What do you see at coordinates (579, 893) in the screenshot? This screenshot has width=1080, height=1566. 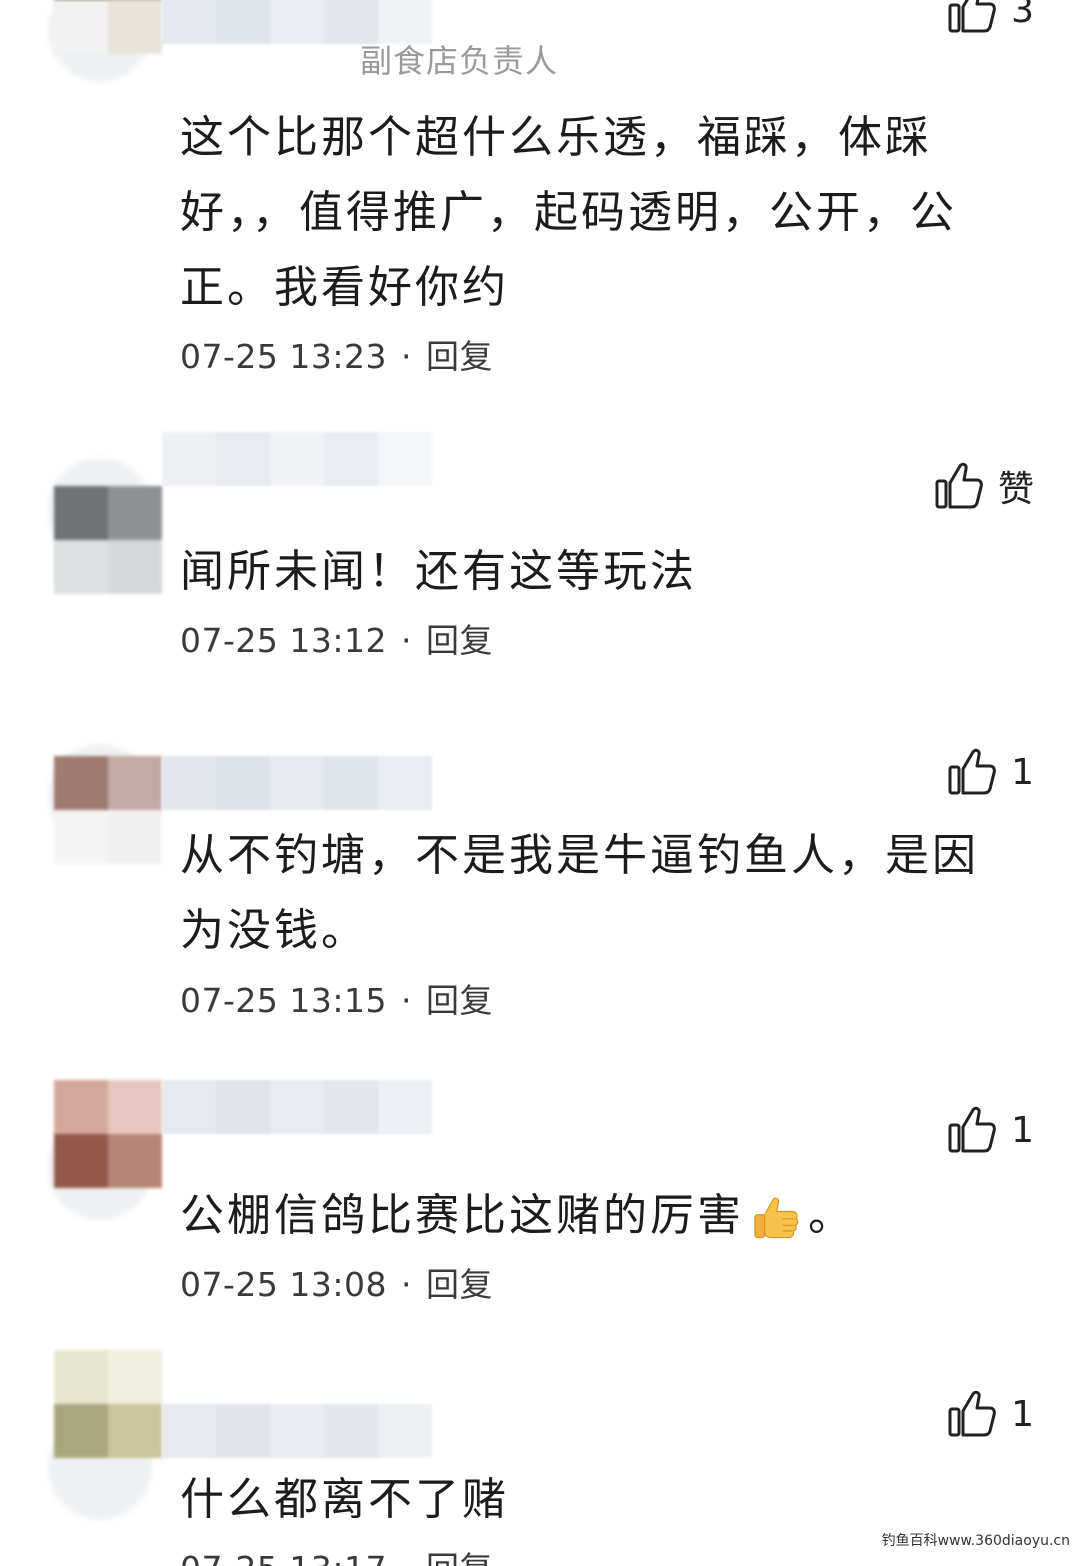 I see `comment-text: 从不钓塘，不是我是牛逼钓鱼人，是因为没钱。` at bounding box center [579, 893].